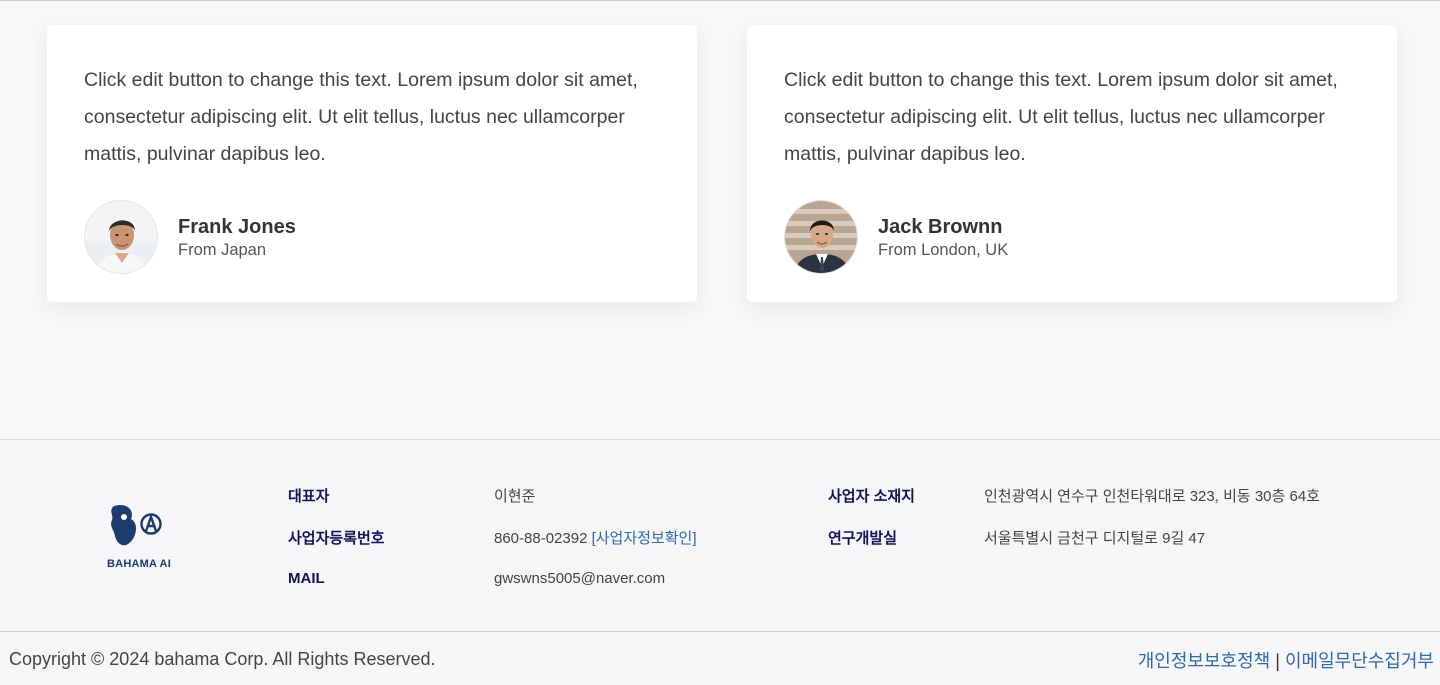 The height and width of the screenshot is (685, 1440). I want to click on representative-label: 대표자, so click(309, 496).